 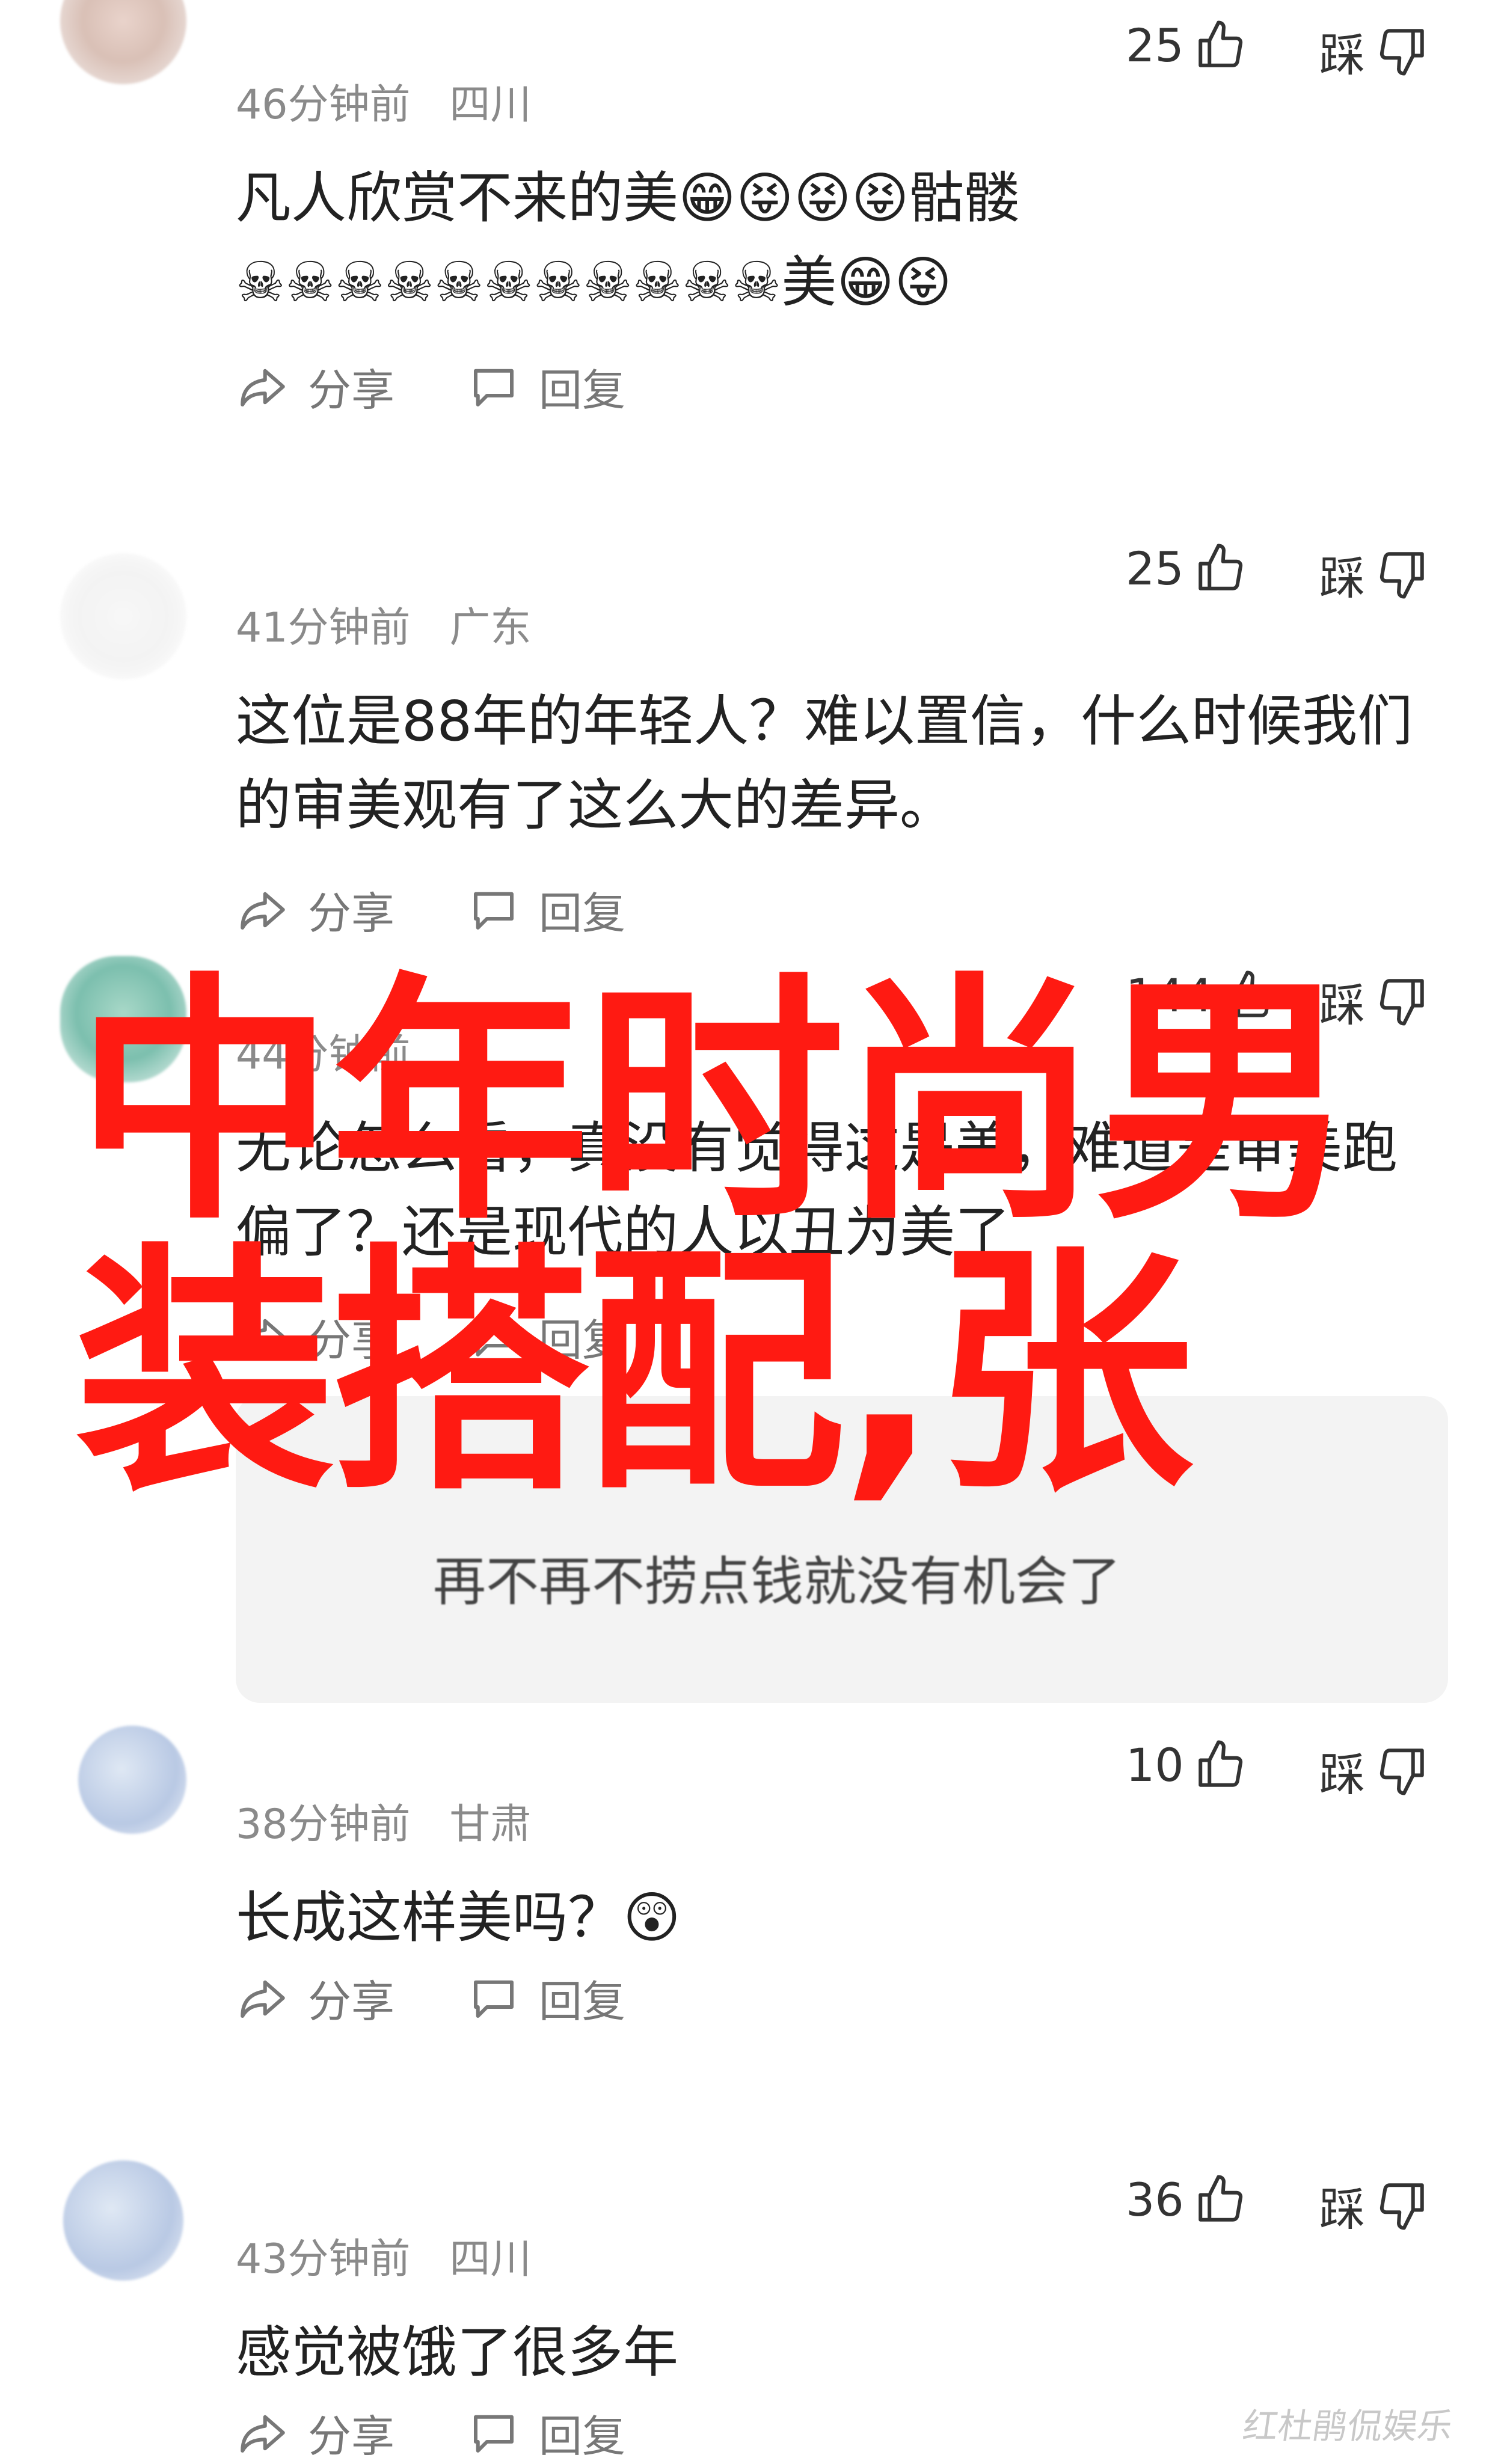 What do you see at coordinates (1155, 1765) in the screenshot?
I see `like-count: 10` at bounding box center [1155, 1765].